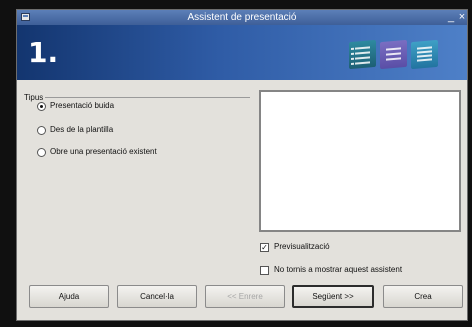 The image size is (472, 327). I want to click on type-group-legend: Tipus, so click(34, 97).